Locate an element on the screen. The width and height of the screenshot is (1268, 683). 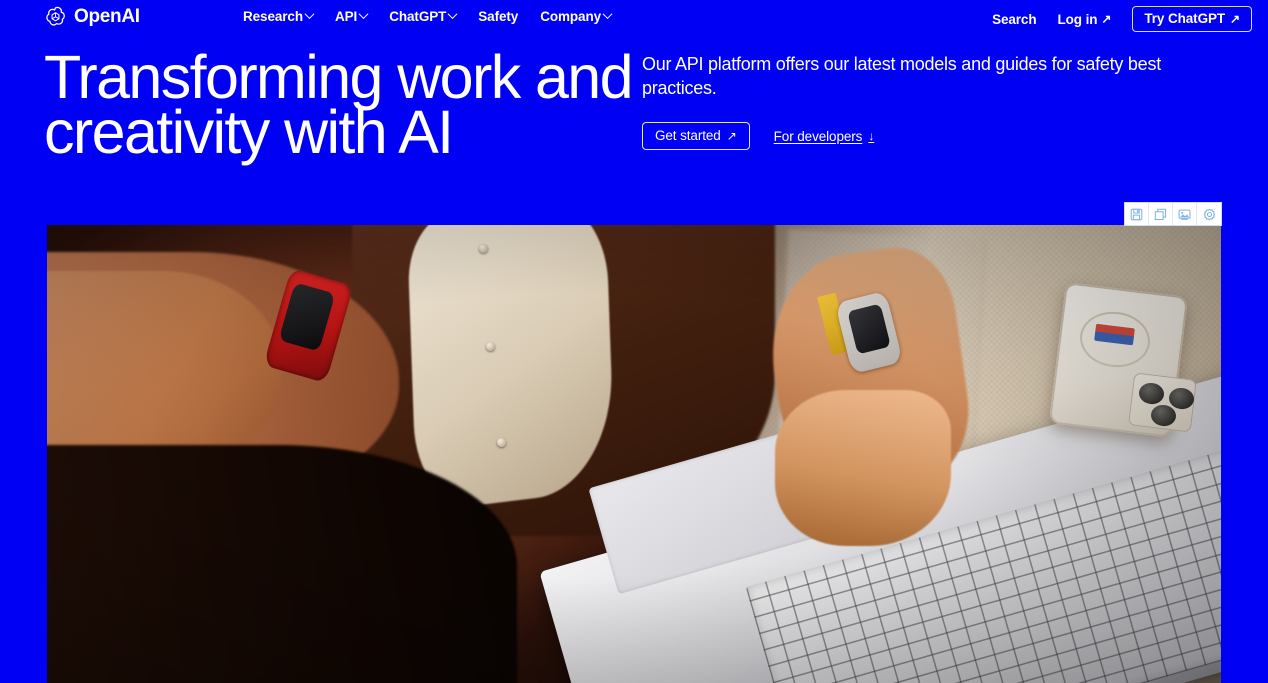
arrow-down-icon: ↓ is located at coordinates (871, 136).